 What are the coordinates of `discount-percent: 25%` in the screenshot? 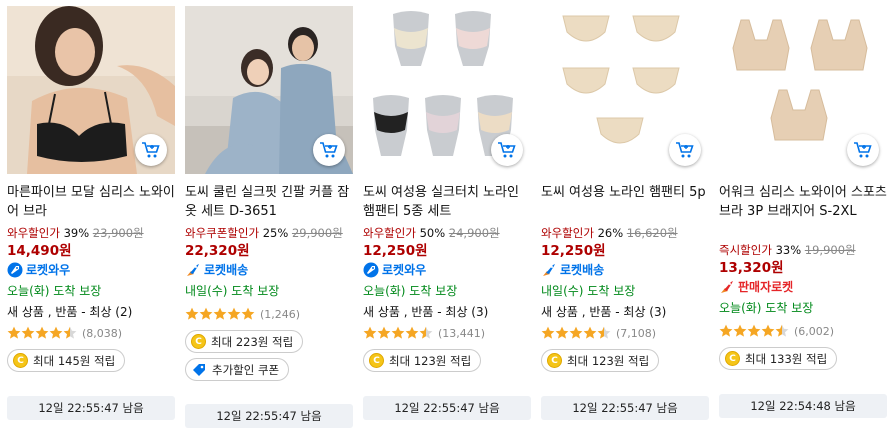 It's located at (275, 233).